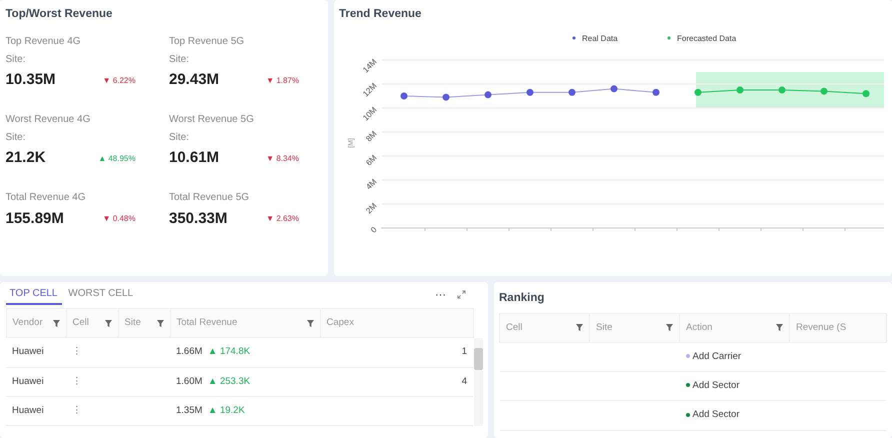 The height and width of the screenshot is (438, 892). Describe the element at coordinates (46, 197) in the screenshot. I see `kpi-label: Total Revenue 4G` at that location.